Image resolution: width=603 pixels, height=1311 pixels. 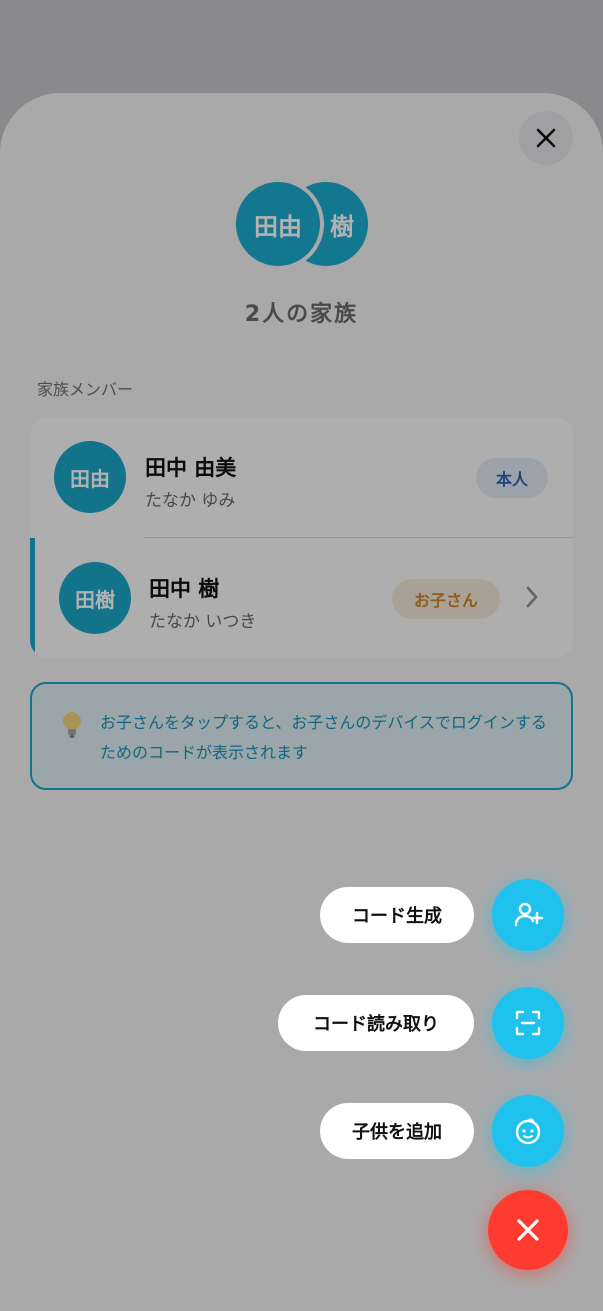 I want to click on close-fab-button, so click(x=528, y=1230).